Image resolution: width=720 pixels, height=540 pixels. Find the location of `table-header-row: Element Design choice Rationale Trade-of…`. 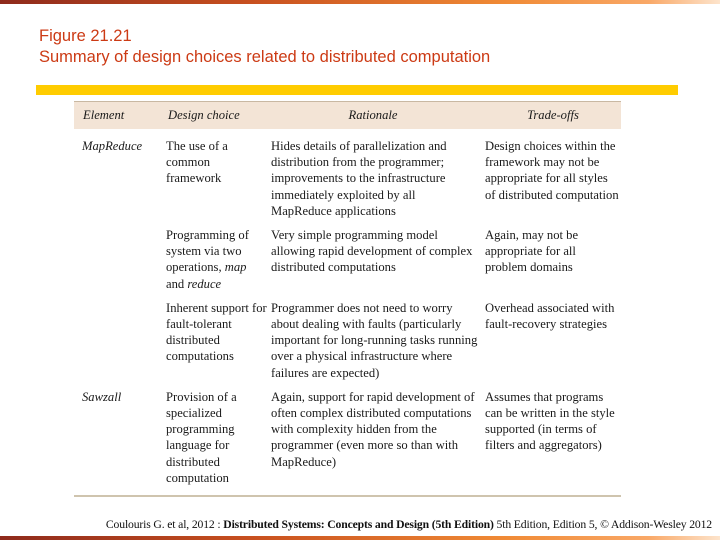

table-header-row: Element Design choice Rationale Trade-of… is located at coordinates (347, 115).